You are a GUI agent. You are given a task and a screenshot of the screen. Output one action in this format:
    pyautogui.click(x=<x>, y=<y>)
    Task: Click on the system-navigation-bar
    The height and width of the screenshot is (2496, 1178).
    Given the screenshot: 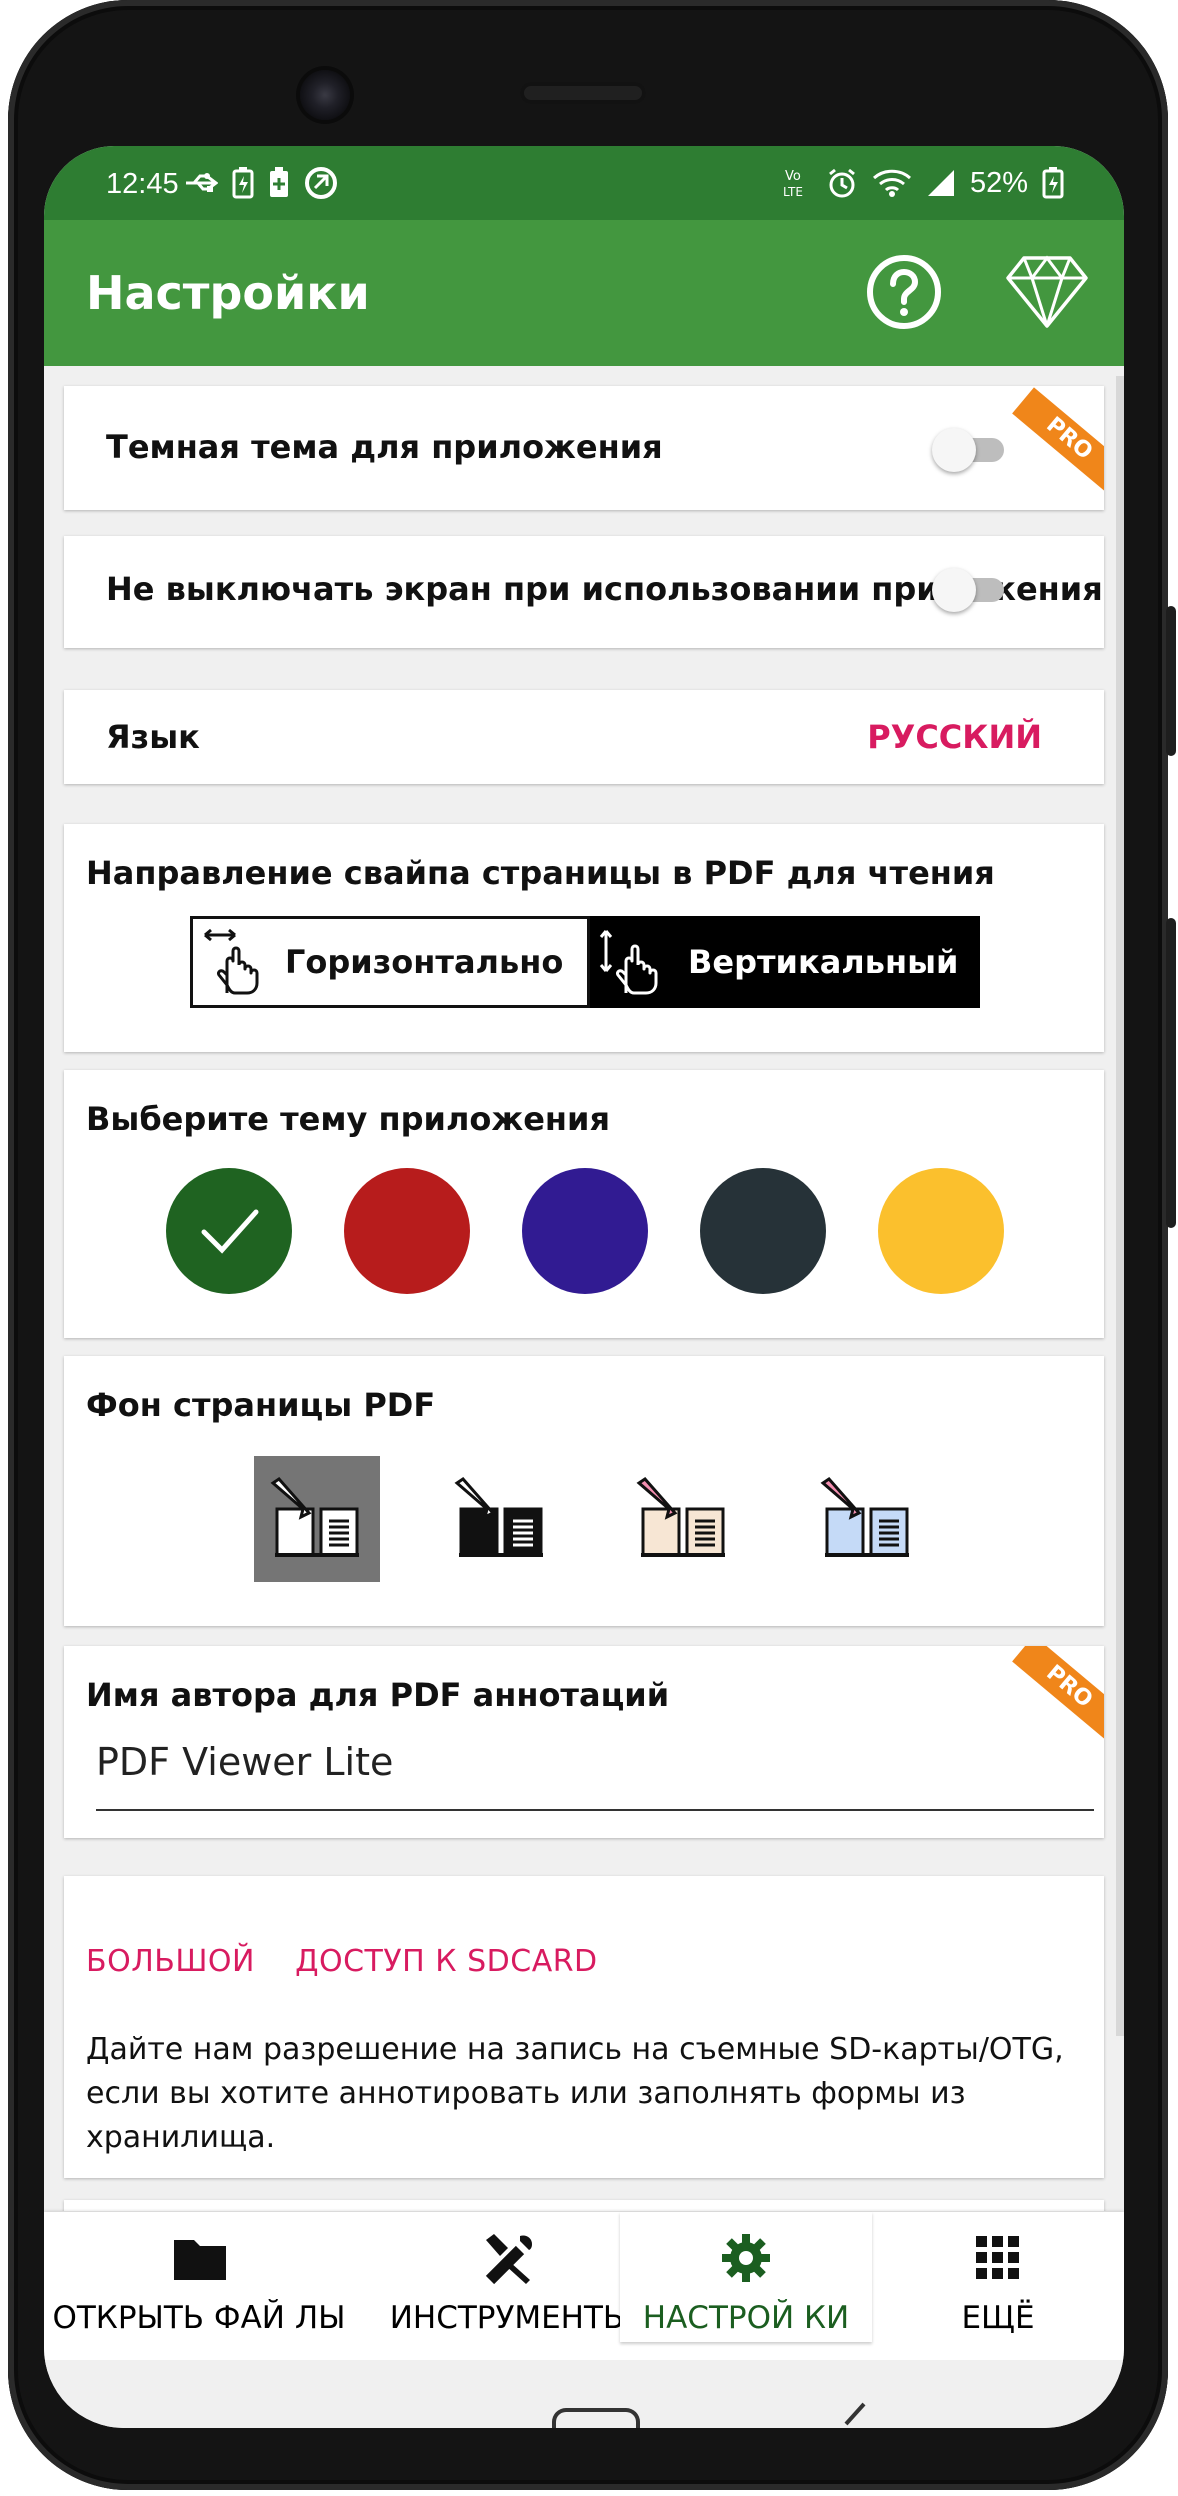 What is the action you would take?
    pyautogui.click(x=584, y=2394)
    